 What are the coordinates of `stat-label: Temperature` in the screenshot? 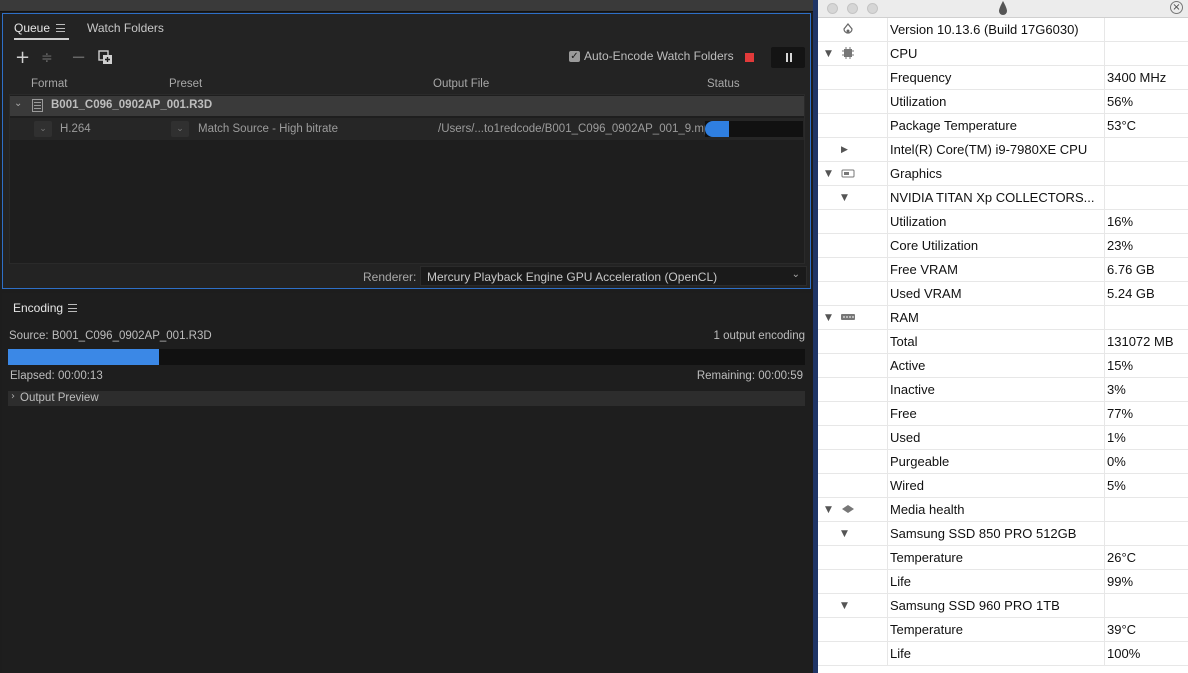 It's located at (926, 629).